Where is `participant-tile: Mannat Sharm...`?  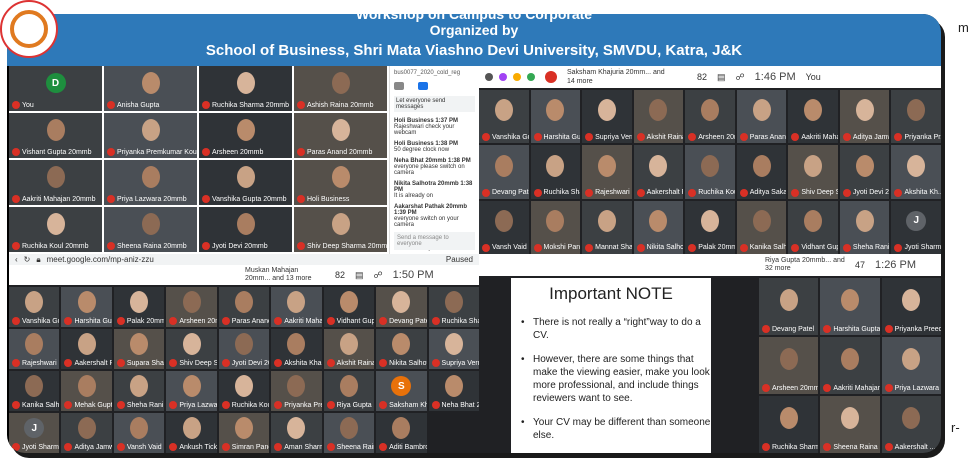 participant-tile: Mannat Sharm... is located at coordinates (607, 227).